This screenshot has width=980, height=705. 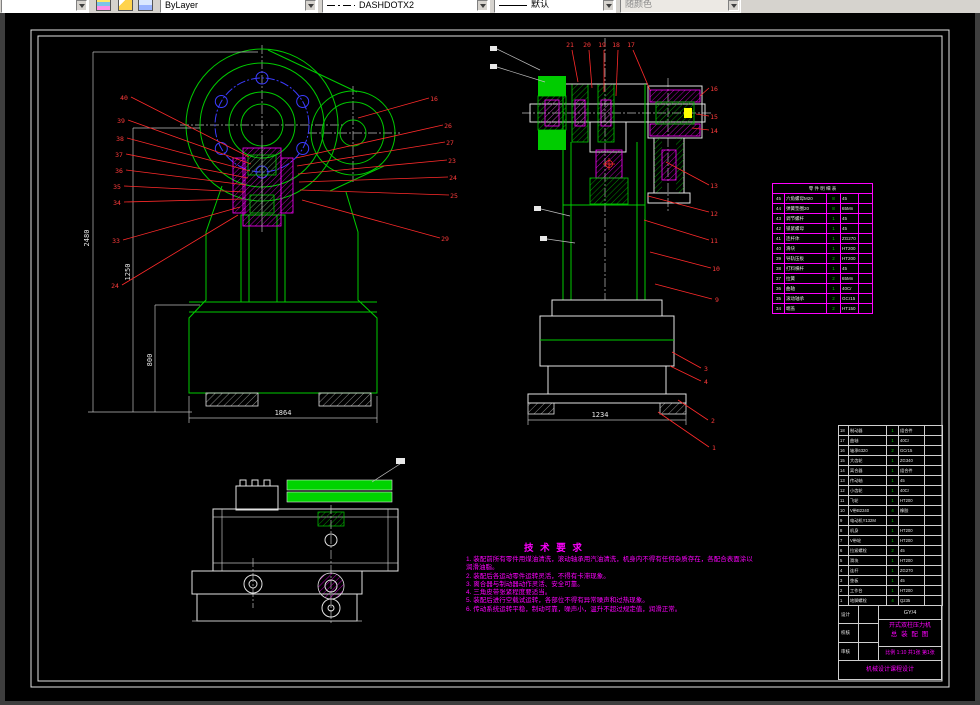 I want to click on section-view-callouts-bottom: 3 4 2 1, so click(x=686, y=401).